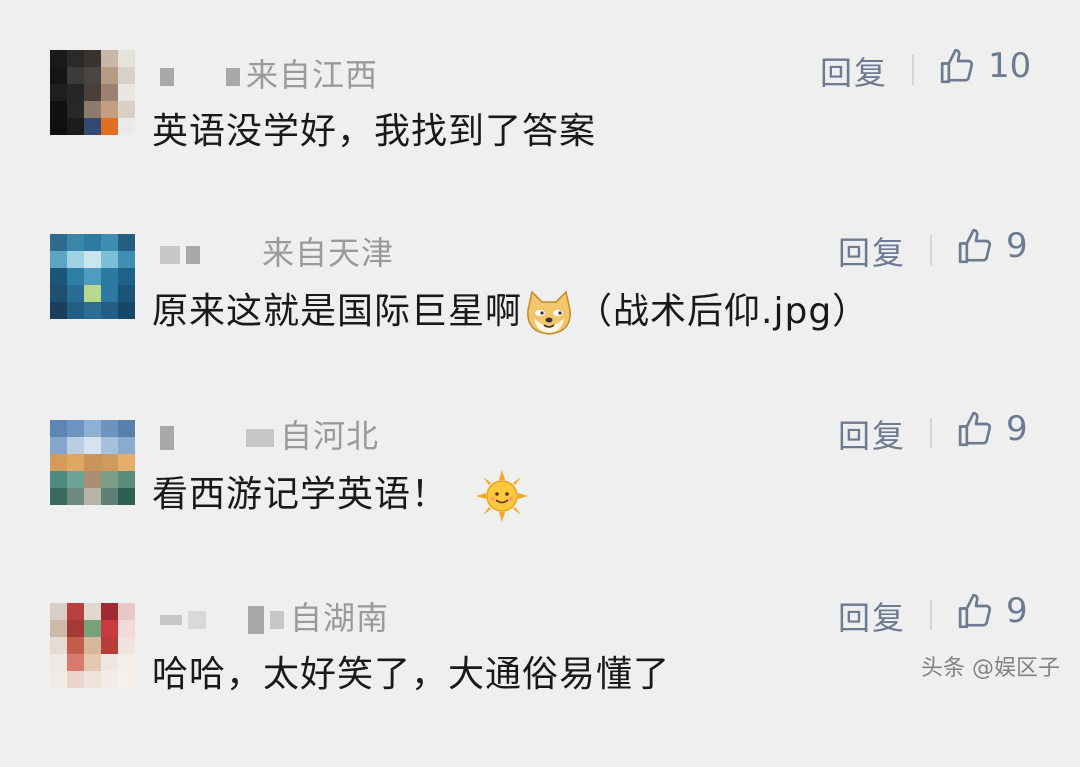  What do you see at coordinates (990, 668) in the screenshot?
I see `watermark: 头条 @娱区子` at bounding box center [990, 668].